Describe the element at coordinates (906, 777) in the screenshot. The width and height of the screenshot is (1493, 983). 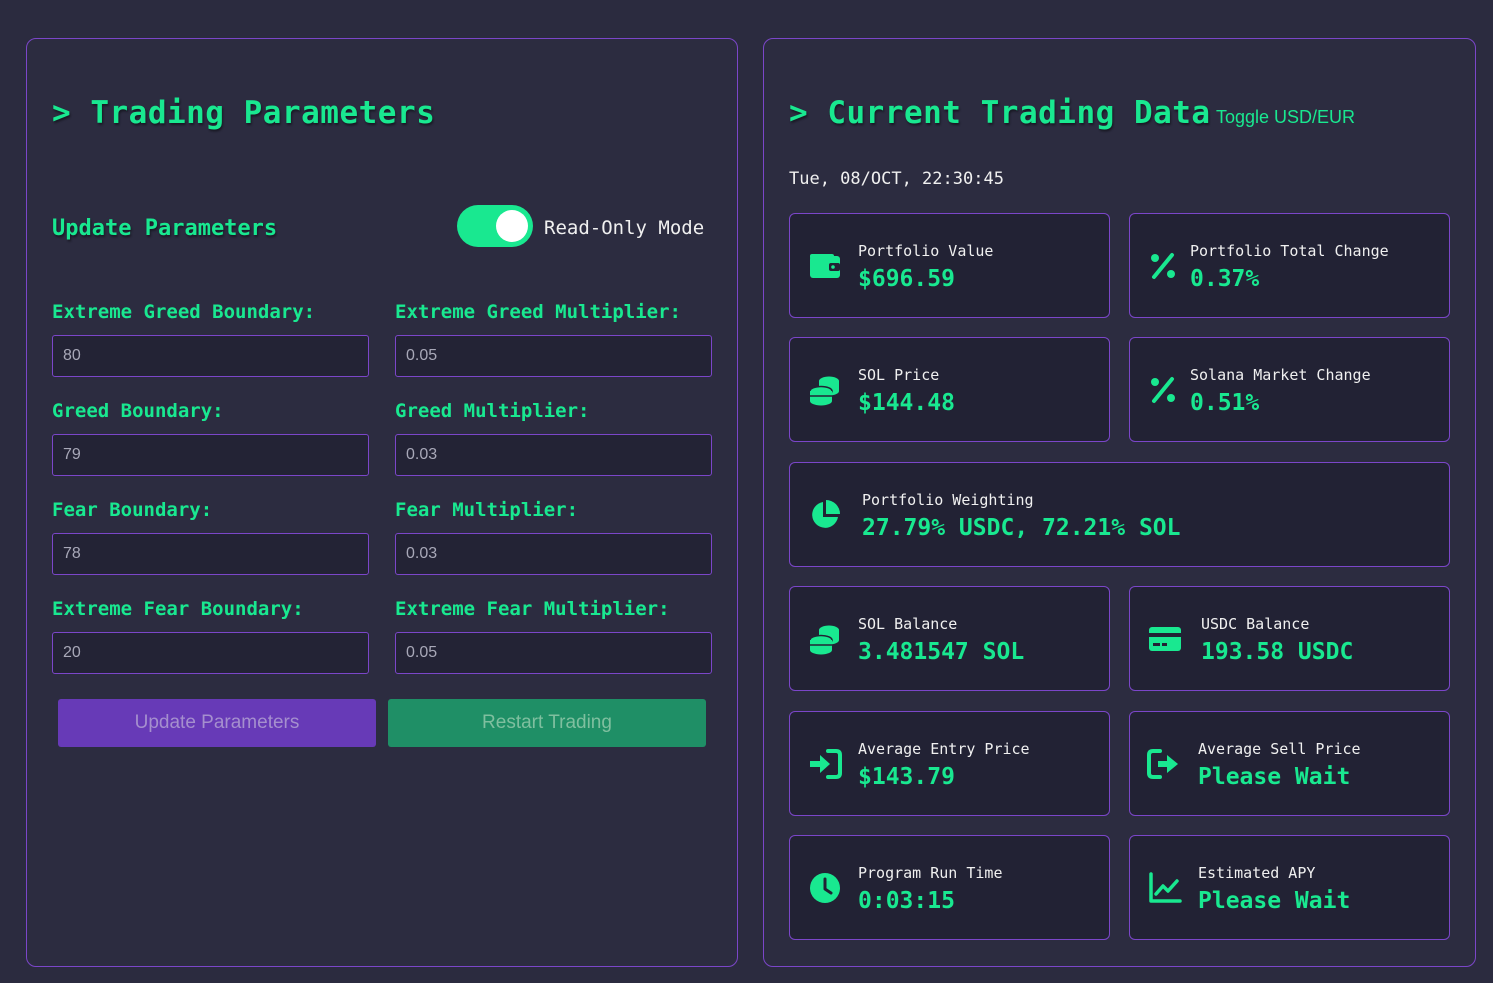
I see `card-value: $143.79` at that location.